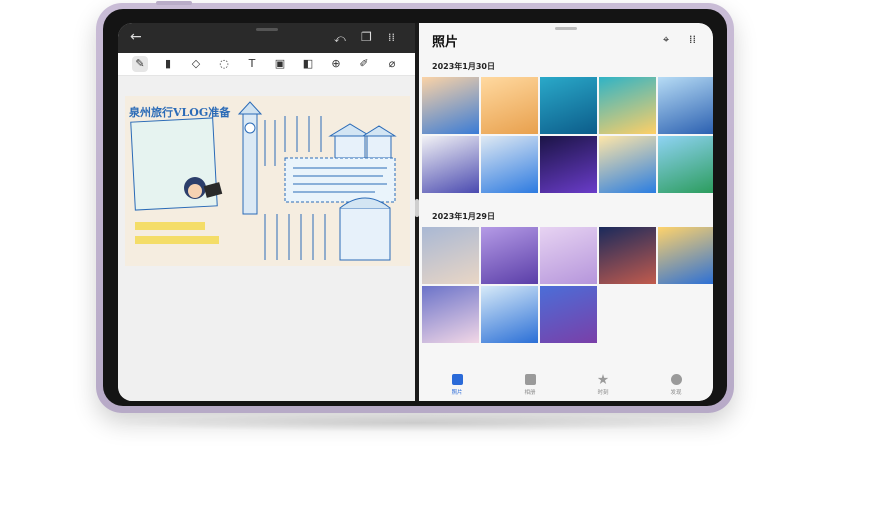 Image resolution: width=891 pixels, height=526 pixels. I want to click on marker-tool-icon: ▮, so click(168, 64).